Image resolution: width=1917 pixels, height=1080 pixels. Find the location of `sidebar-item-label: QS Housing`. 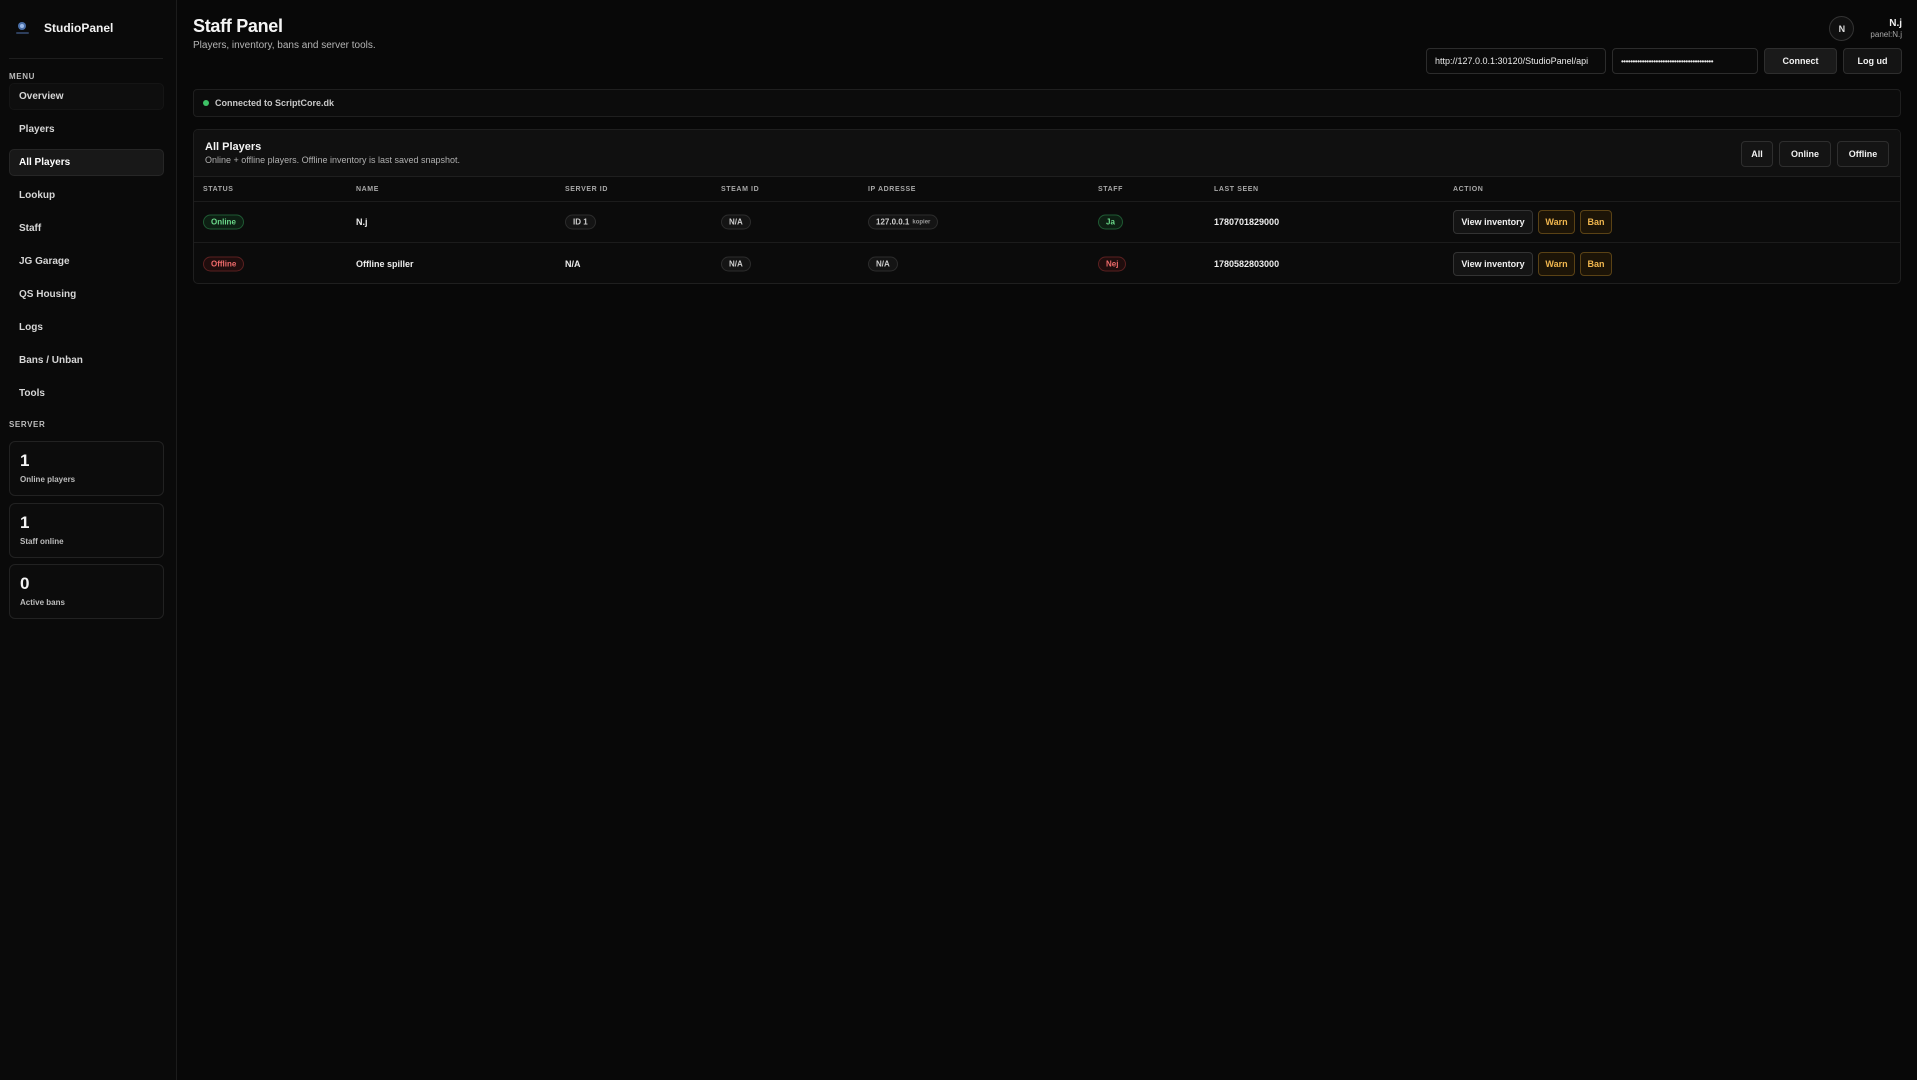

sidebar-item-label: QS Housing is located at coordinates (48, 294).